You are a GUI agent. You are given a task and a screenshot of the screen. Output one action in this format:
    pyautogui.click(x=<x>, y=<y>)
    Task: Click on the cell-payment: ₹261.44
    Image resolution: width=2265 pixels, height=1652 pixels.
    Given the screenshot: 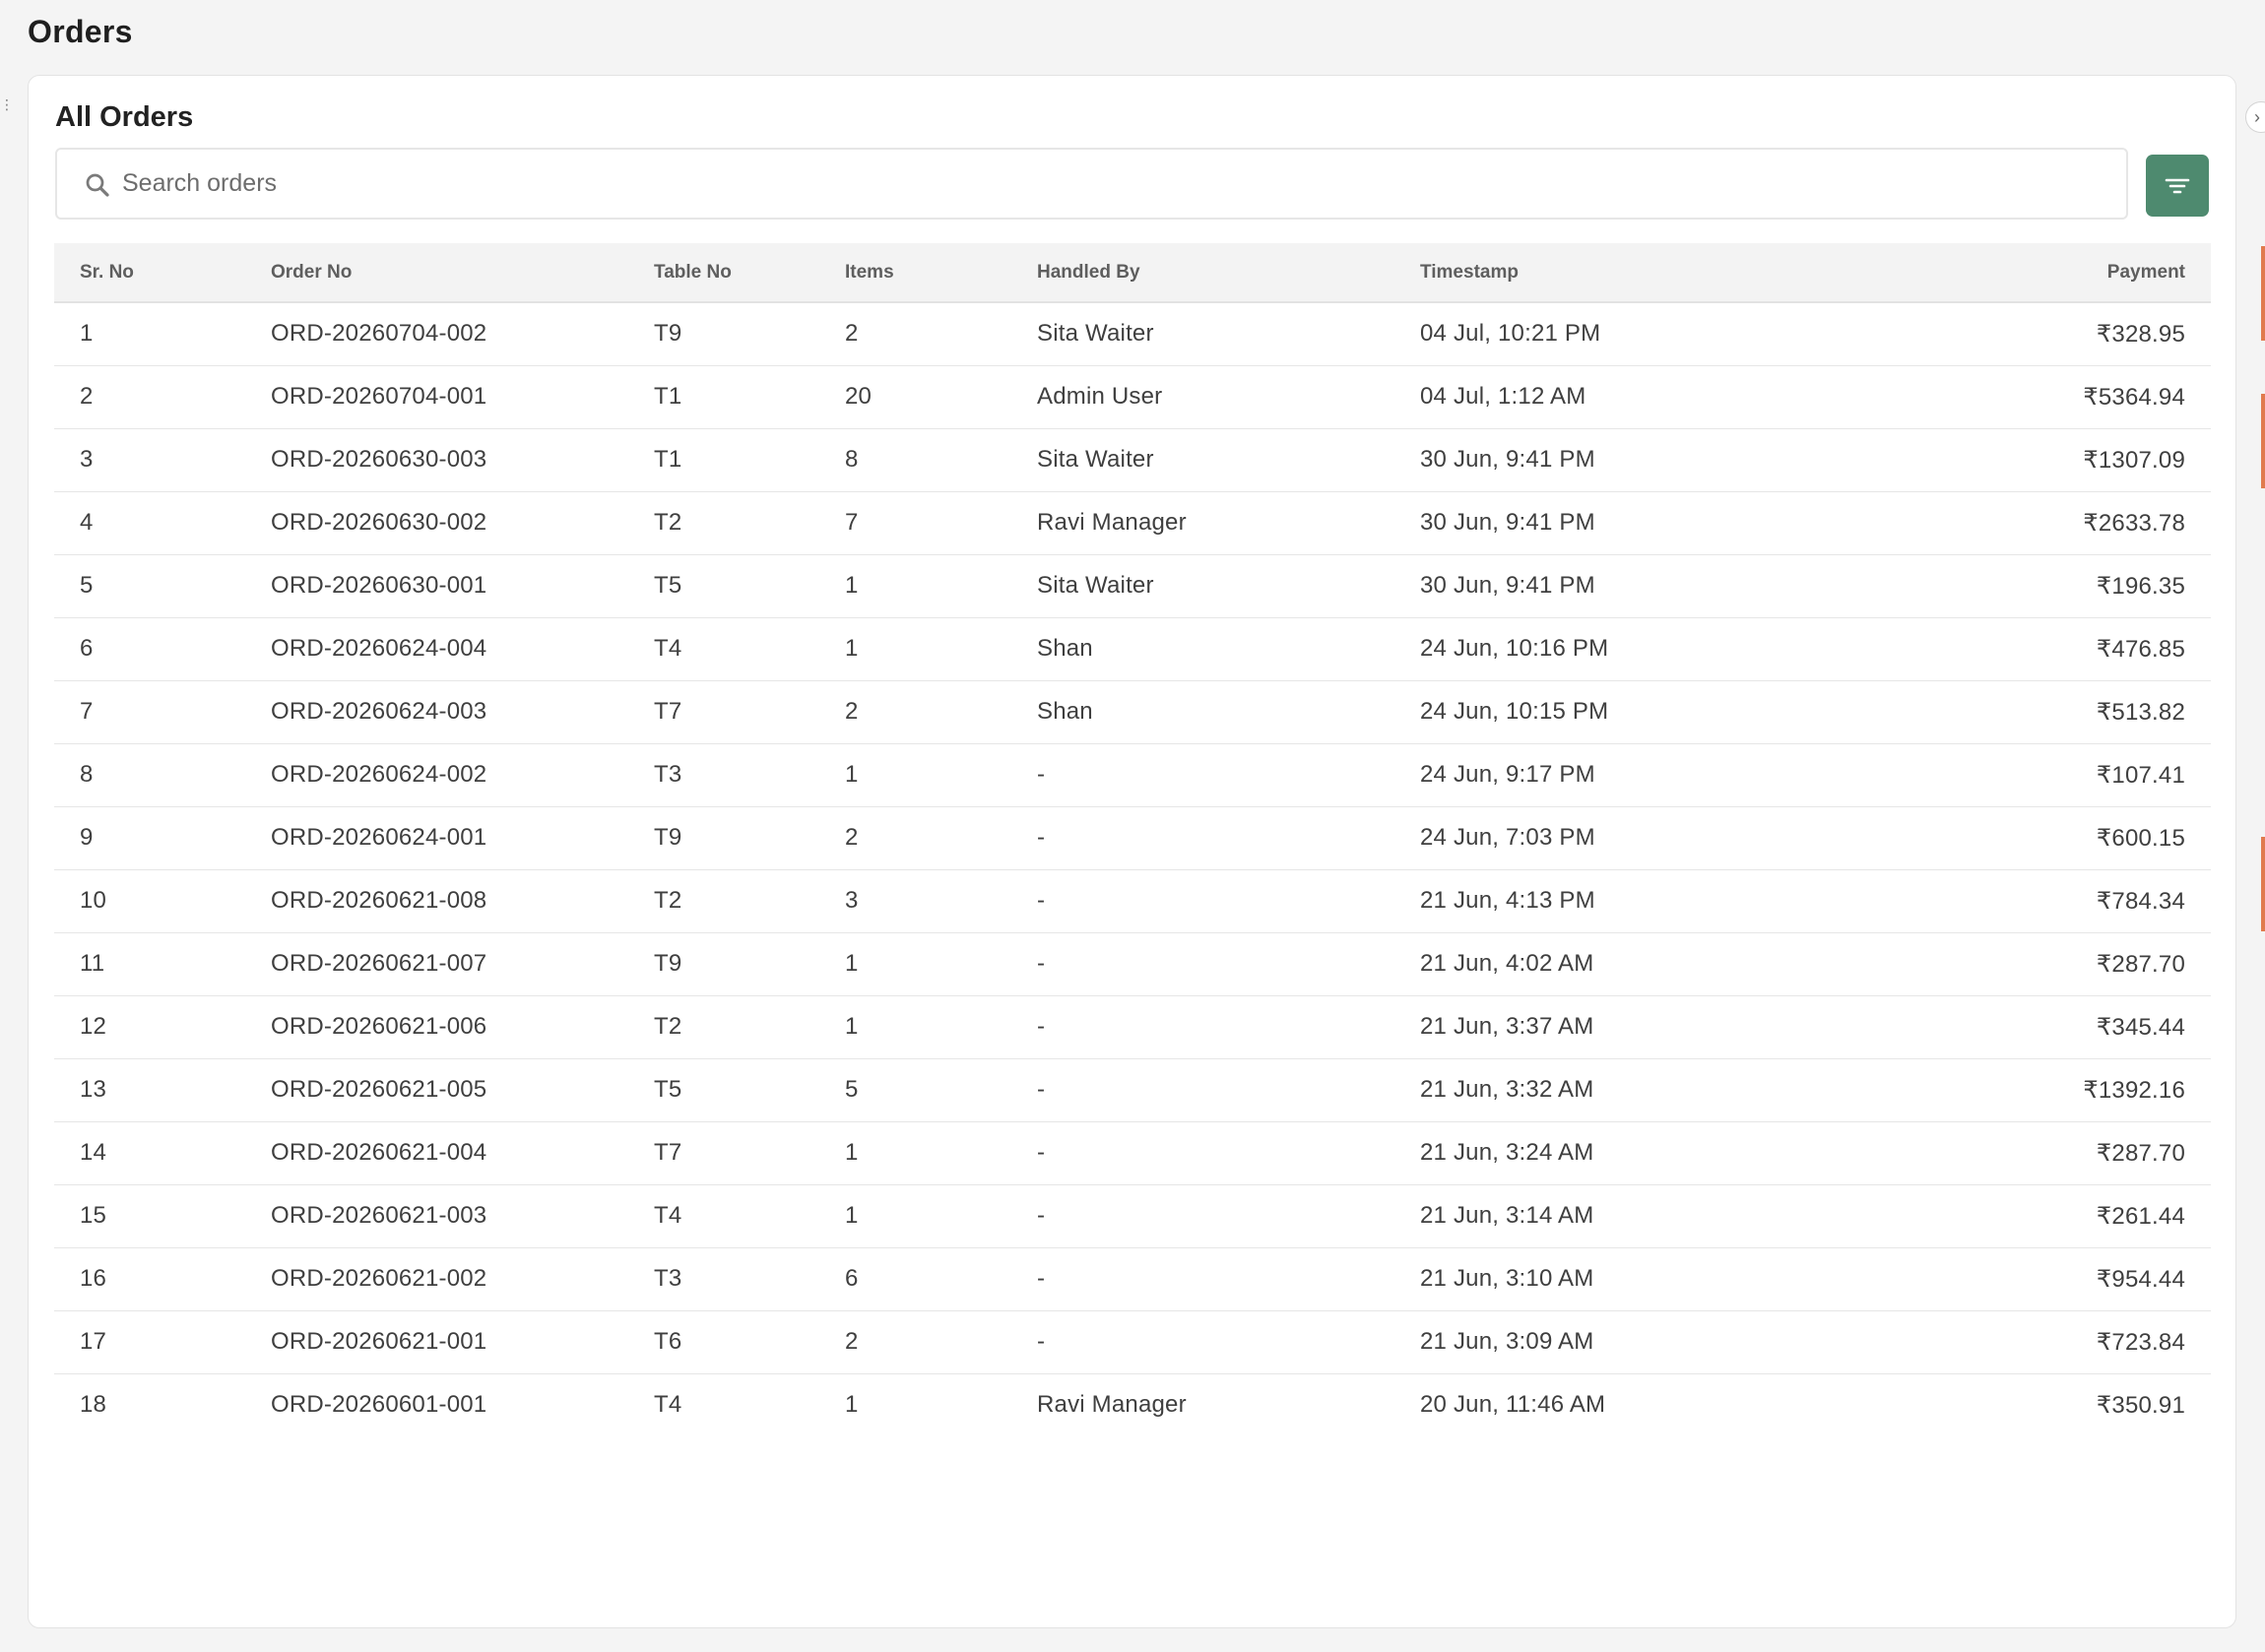 What is the action you would take?
    pyautogui.click(x=1995, y=1216)
    